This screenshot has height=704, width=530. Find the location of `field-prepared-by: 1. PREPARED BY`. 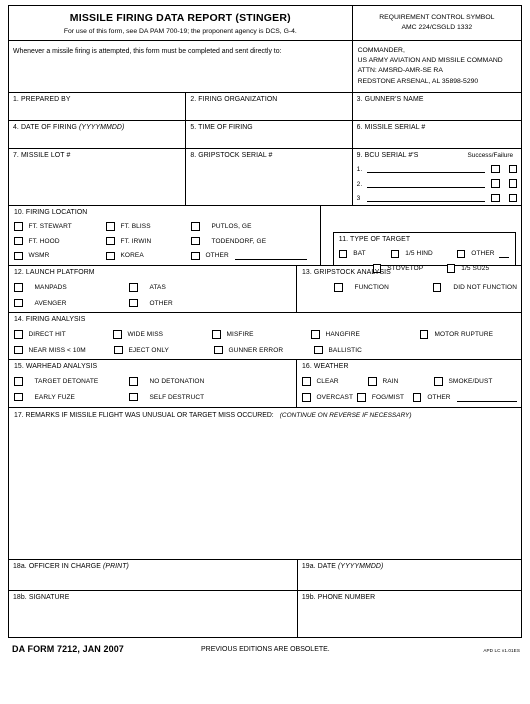

field-prepared-by: 1. PREPARED BY is located at coordinates (98, 106).